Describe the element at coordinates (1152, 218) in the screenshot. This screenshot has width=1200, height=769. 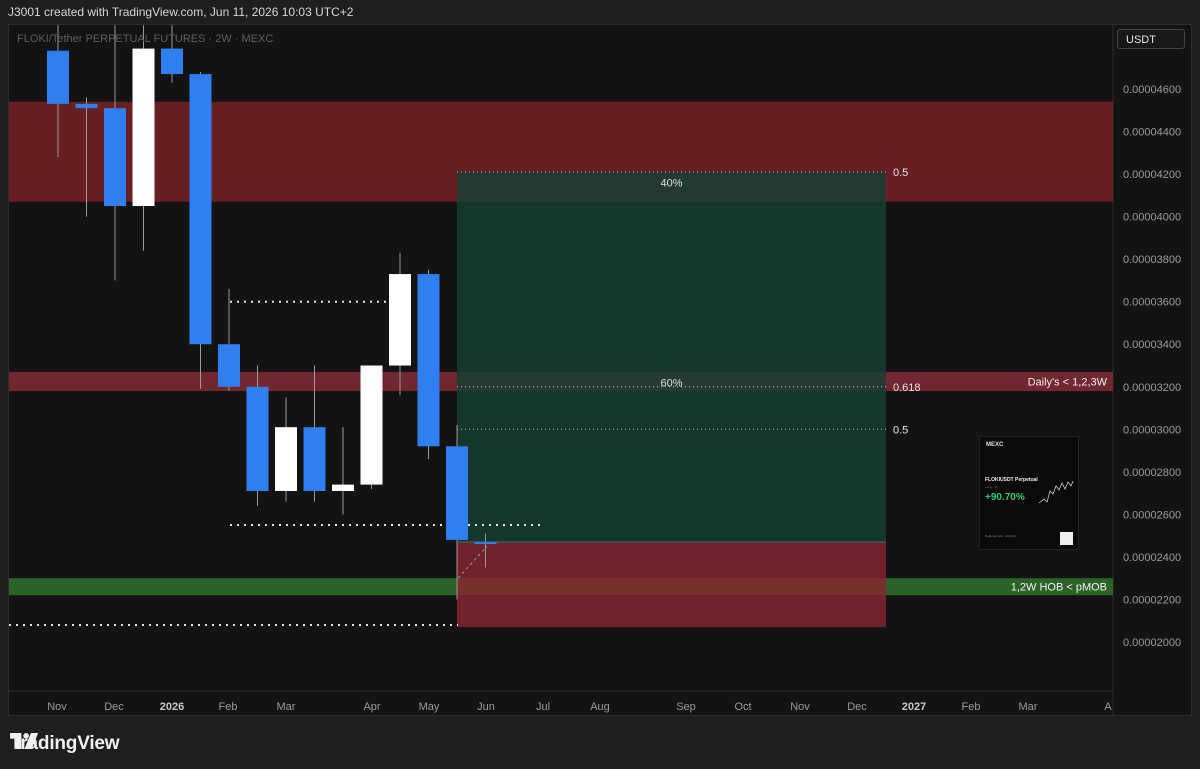
I see `y-tick-label: 0.00004000` at that location.